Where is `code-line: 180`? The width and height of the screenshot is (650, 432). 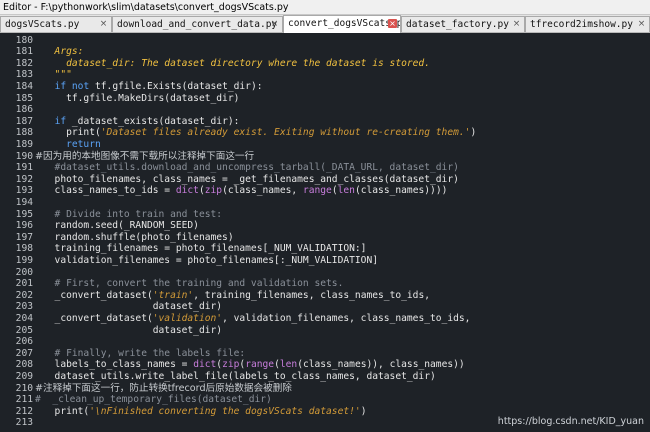 code-line: 180 is located at coordinates (325, 41).